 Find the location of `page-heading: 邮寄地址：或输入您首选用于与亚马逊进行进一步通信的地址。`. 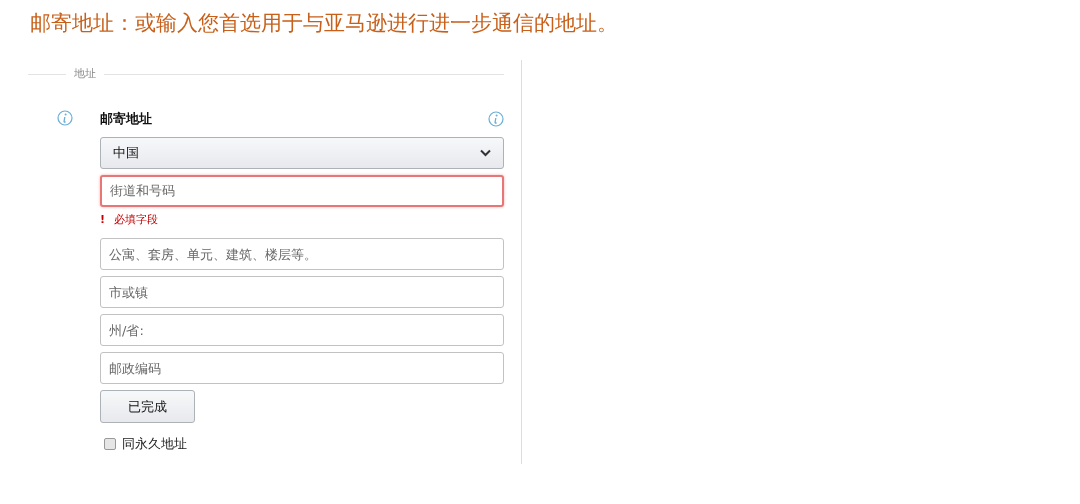

page-heading: 邮寄地址：或输入您首选用于与亚马逊进行进一步通信的地址。 is located at coordinates (324, 23).